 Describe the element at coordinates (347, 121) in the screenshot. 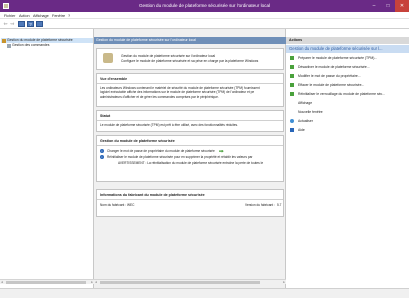

I see `action-refresh: Actualiser` at that location.